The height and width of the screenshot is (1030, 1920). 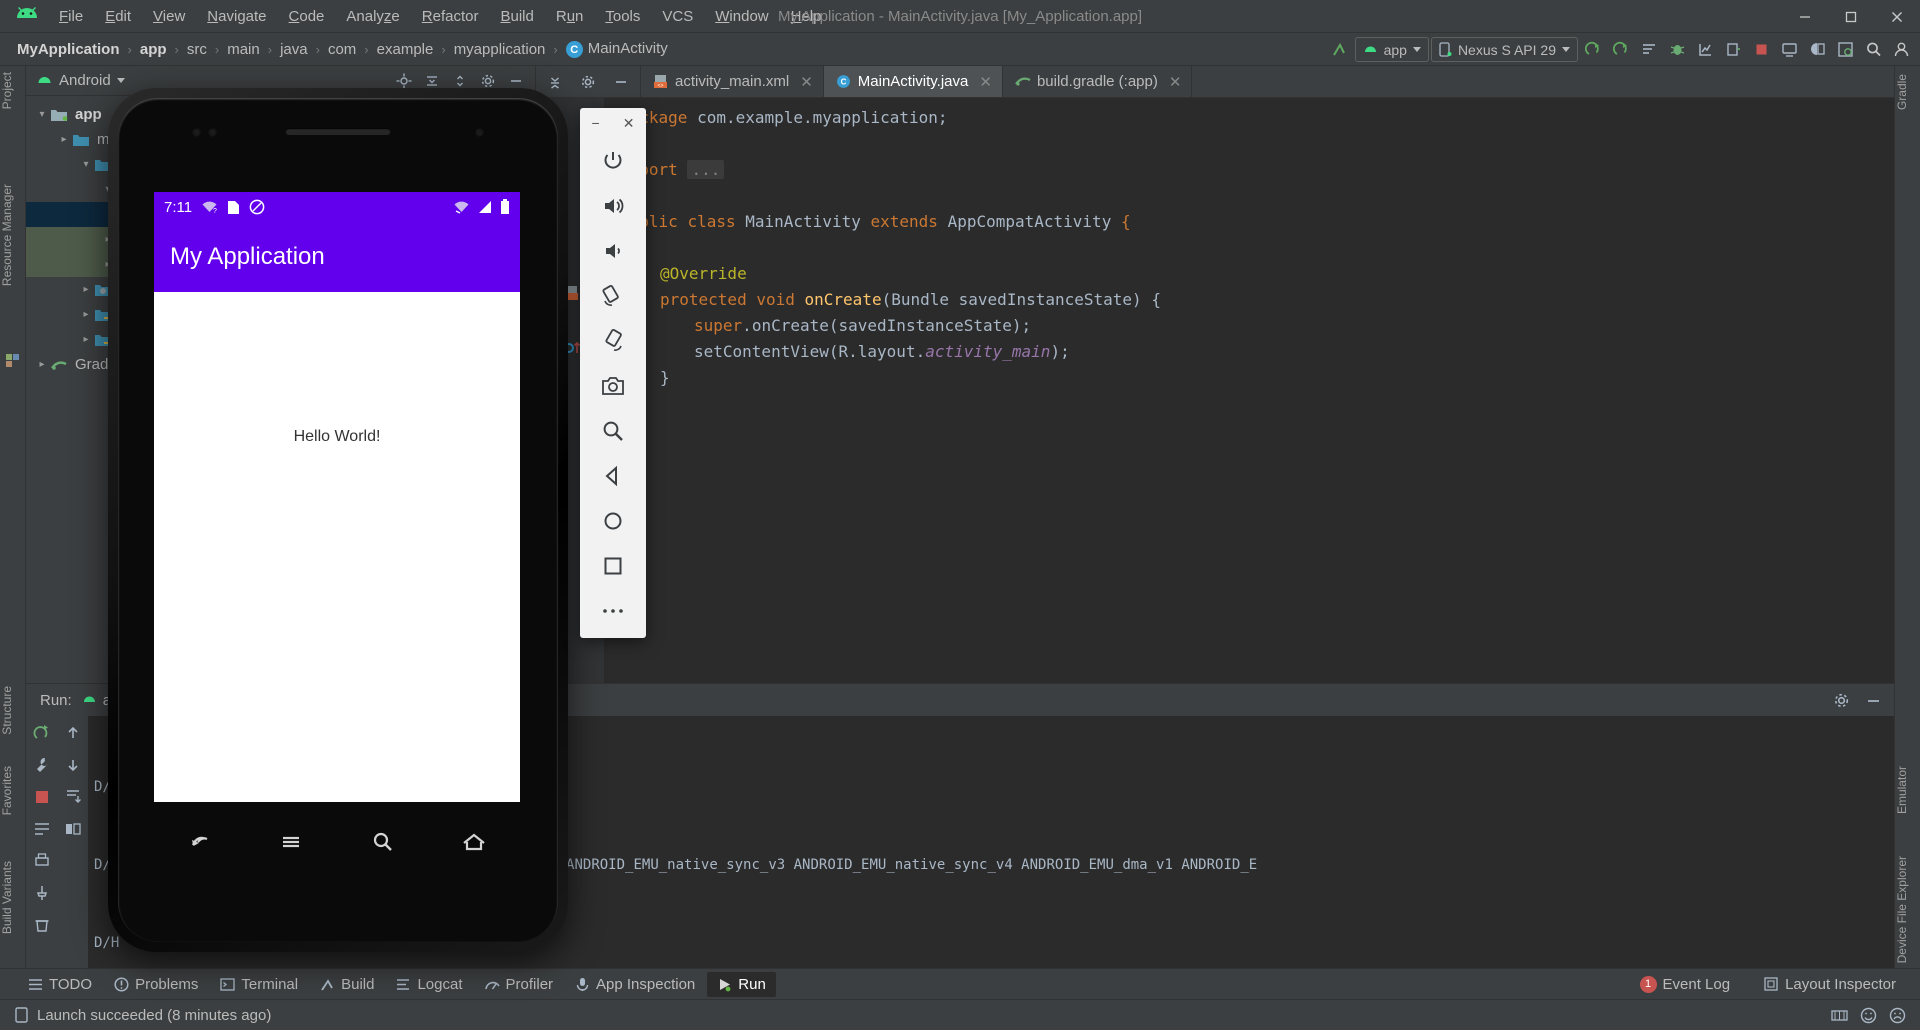 What do you see at coordinates (1705, 50) in the screenshot?
I see `profile-icon` at bounding box center [1705, 50].